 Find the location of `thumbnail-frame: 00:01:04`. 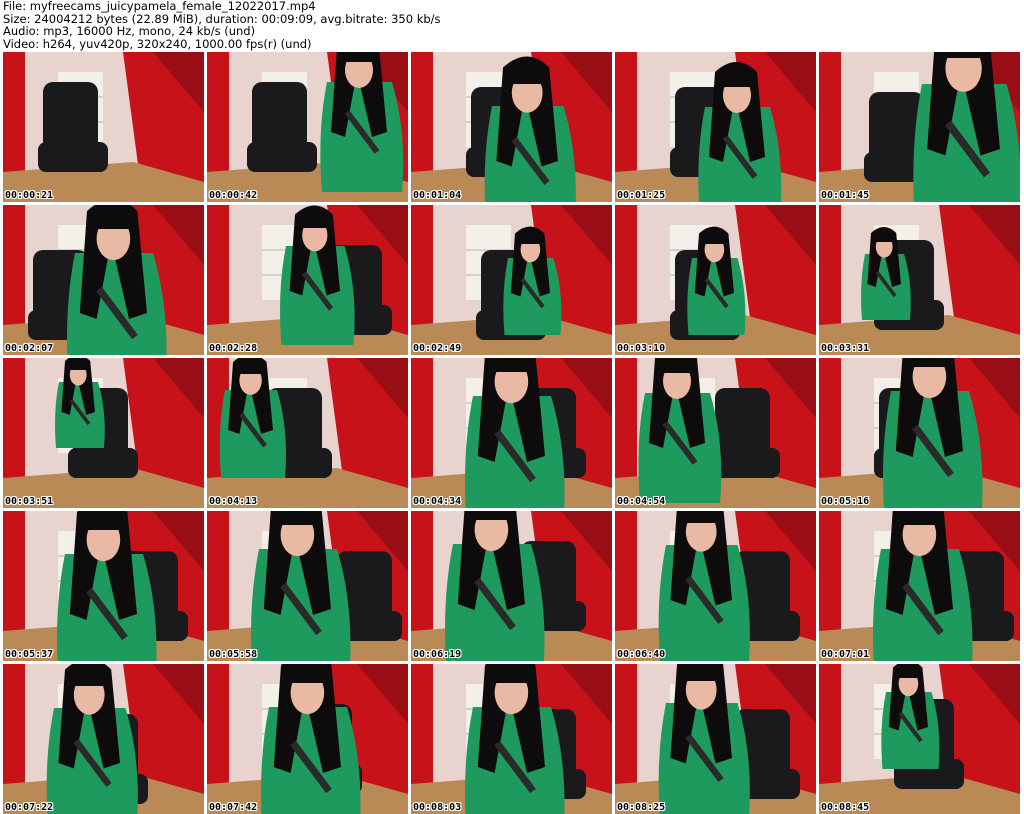

thumbnail-frame: 00:01:04 is located at coordinates (511, 127).